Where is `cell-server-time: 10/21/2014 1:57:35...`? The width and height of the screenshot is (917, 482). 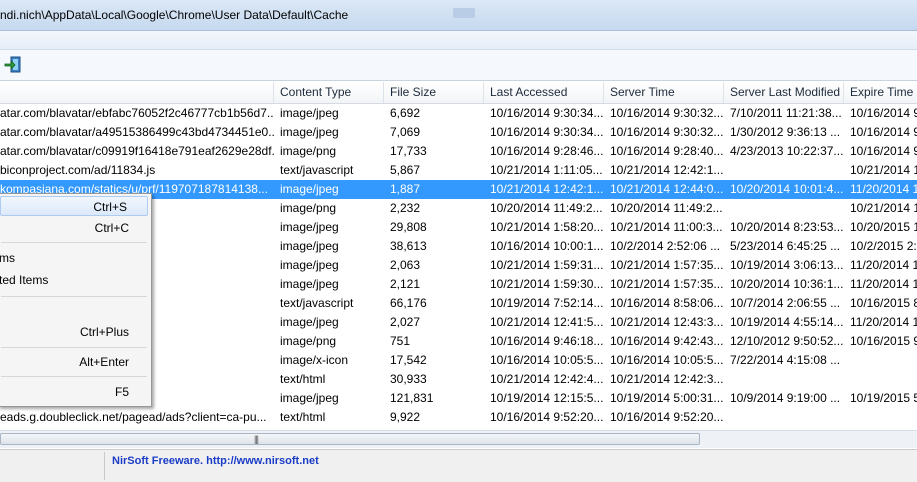
cell-server-time: 10/21/2014 1:57:35... is located at coordinates (667, 284).